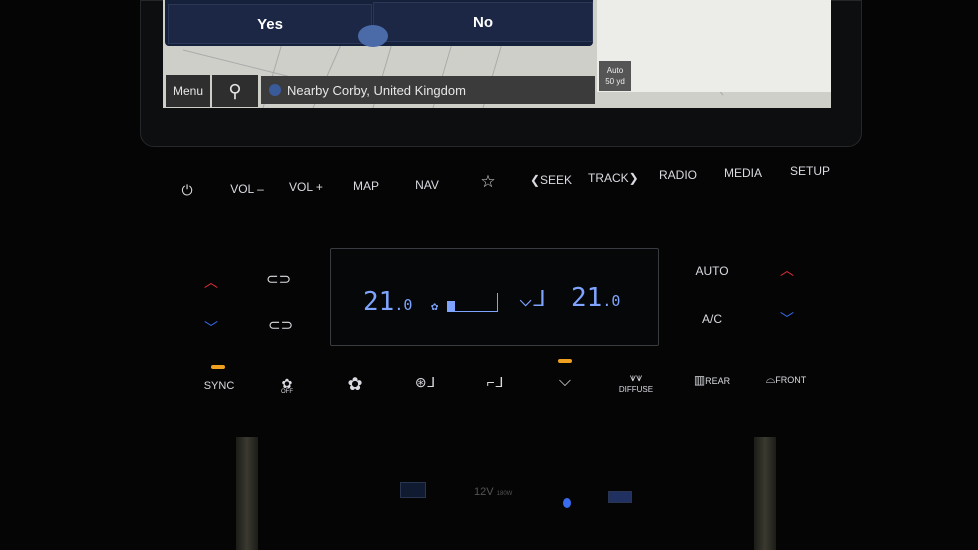 The height and width of the screenshot is (550, 978). Describe the element at coordinates (743, 173) in the screenshot. I see `media-button: MEDIA` at that location.